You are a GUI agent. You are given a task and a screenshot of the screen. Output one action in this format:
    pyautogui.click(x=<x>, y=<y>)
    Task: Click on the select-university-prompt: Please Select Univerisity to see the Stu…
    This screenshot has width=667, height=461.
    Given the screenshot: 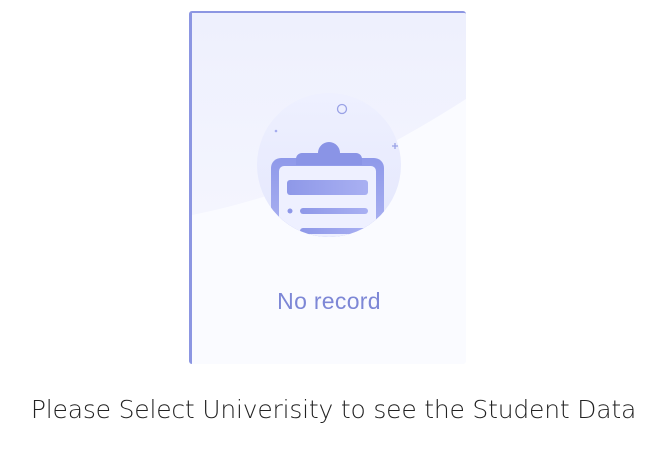 What is the action you would take?
    pyautogui.click(x=333, y=409)
    